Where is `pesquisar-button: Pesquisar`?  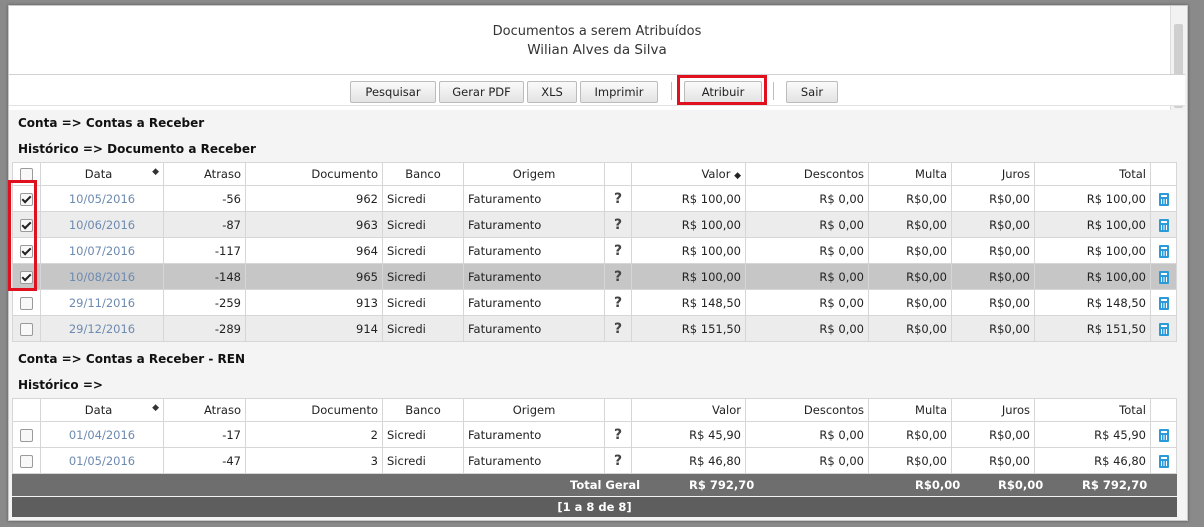
pesquisar-button: Pesquisar is located at coordinates (393, 92).